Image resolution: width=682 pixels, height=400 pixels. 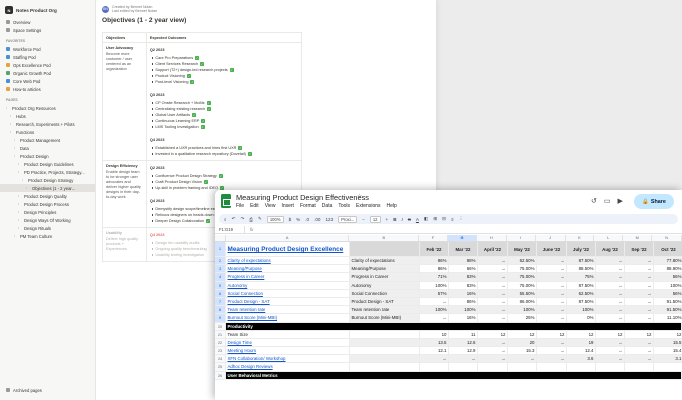 What do you see at coordinates (298, 219) in the screenshot?
I see `percent-icon: %` at bounding box center [298, 219].